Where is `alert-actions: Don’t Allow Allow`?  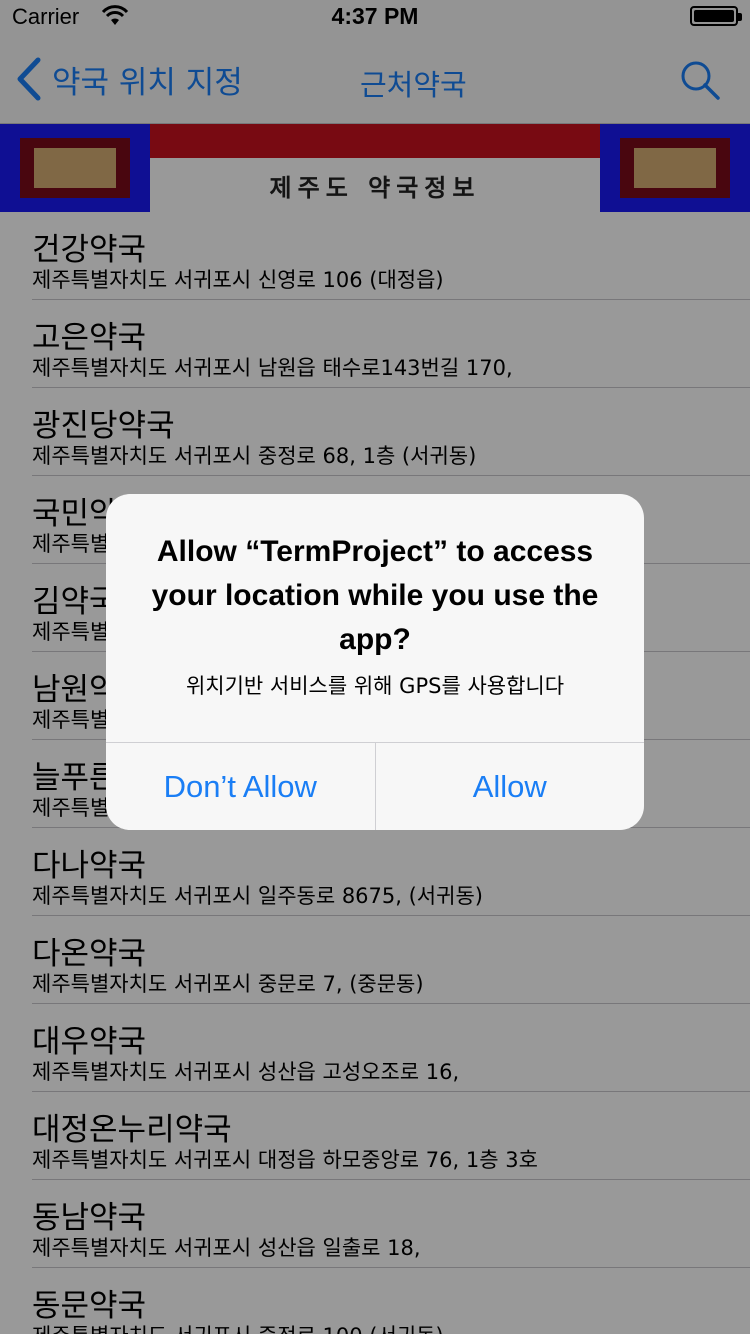 alert-actions: Don’t Allow Allow is located at coordinates (375, 786).